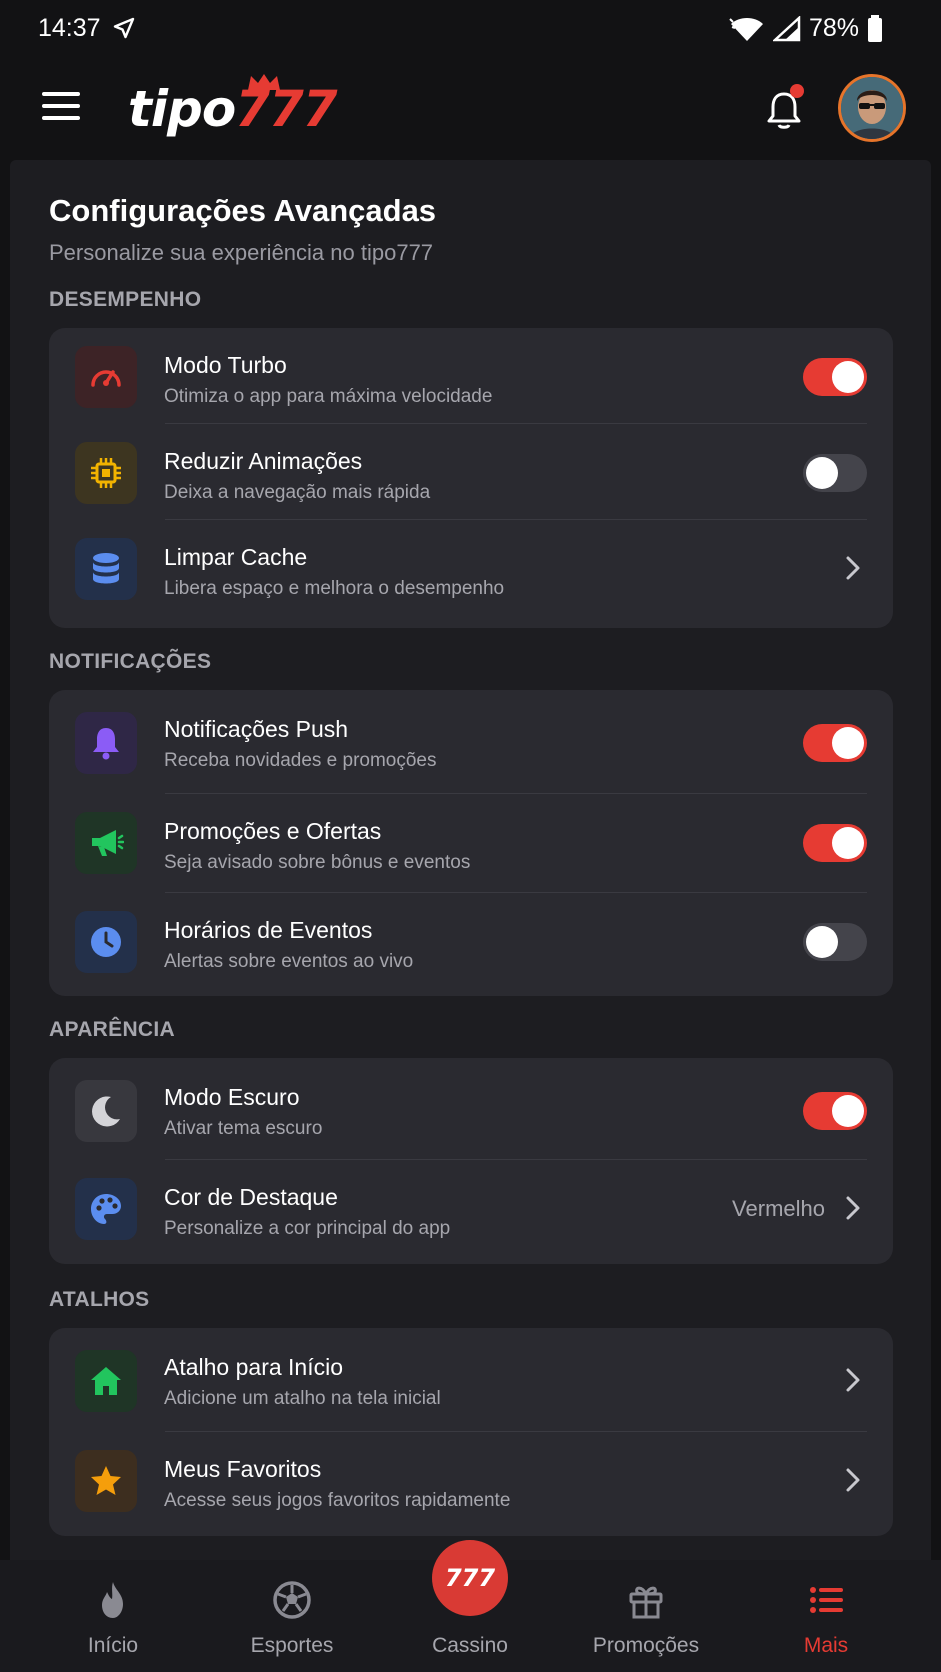 Image resolution: width=941 pixels, height=1672 pixels. I want to click on setting-description: Acesse seus jogos favoritos rapidamente, so click(337, 1500).